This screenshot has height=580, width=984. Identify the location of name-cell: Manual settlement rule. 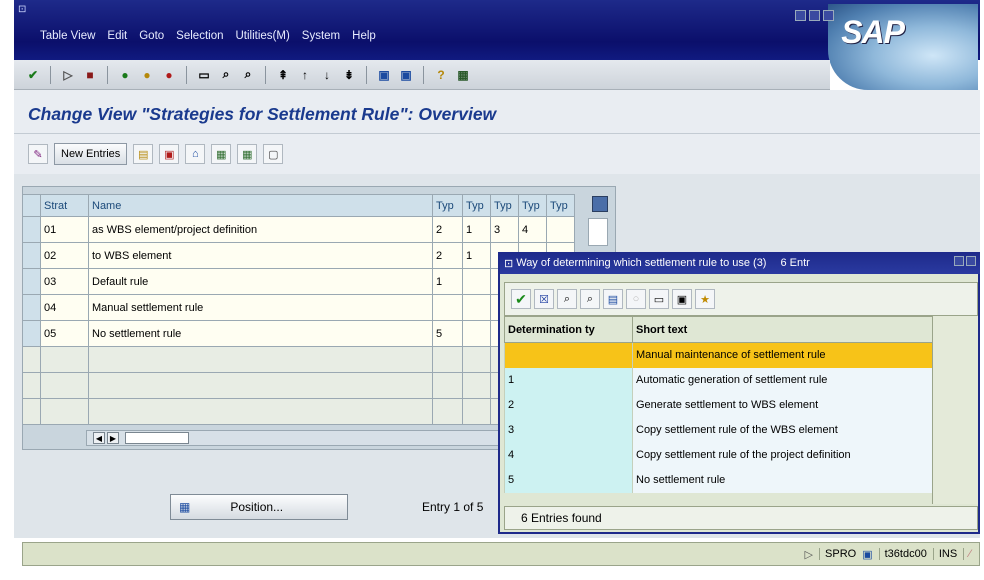
(260, 307).